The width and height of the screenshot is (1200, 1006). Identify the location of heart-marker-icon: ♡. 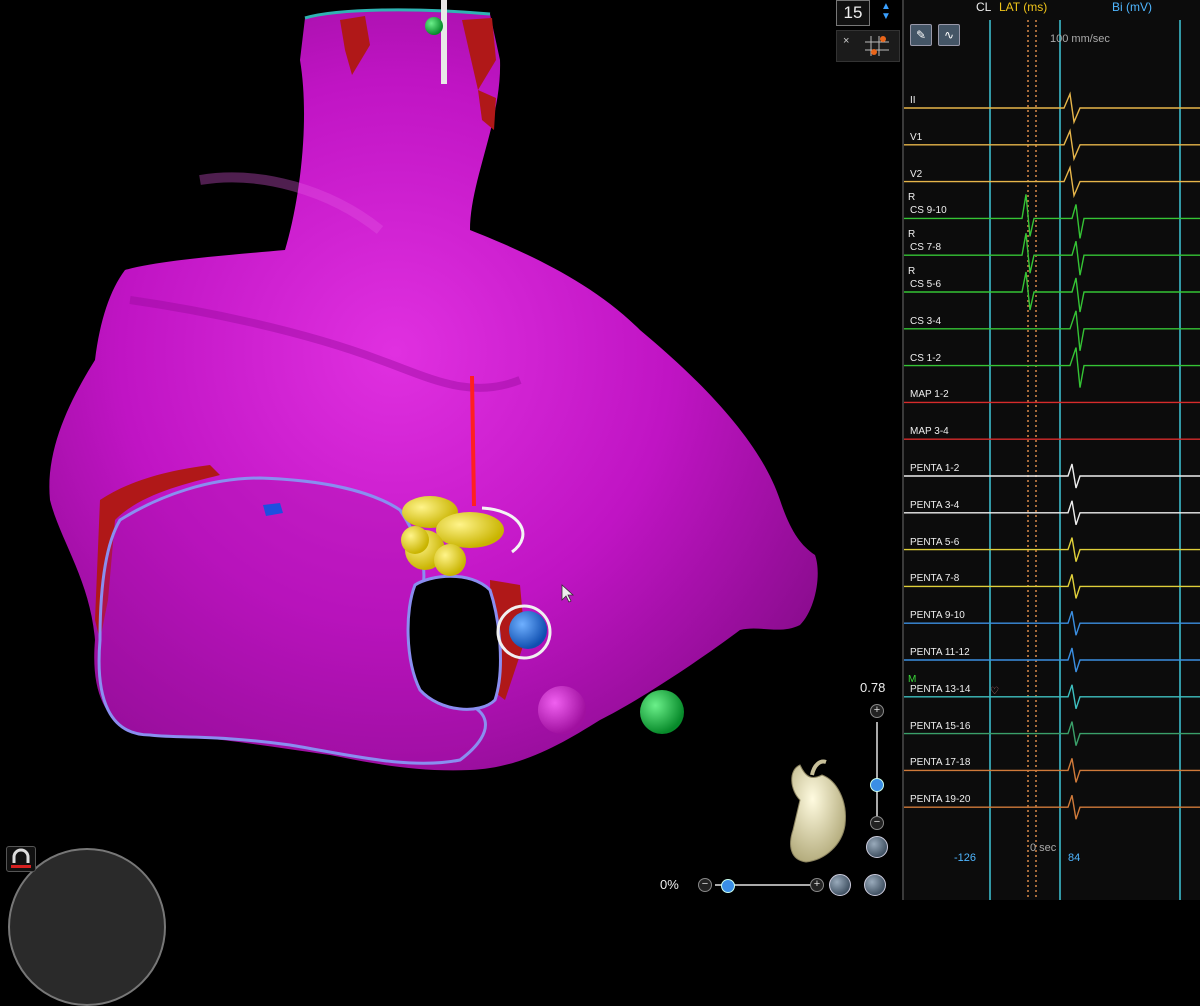
(994, 691).